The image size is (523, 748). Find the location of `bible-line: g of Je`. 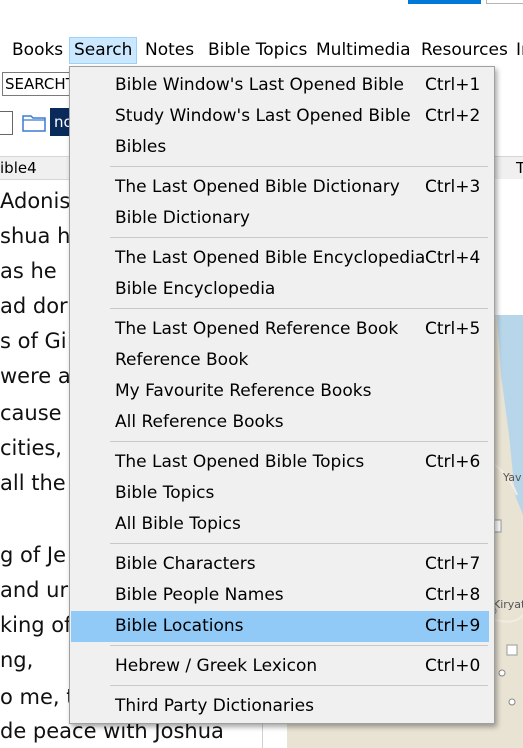

bible-line: g of Je is located at coordinates (33, 555).